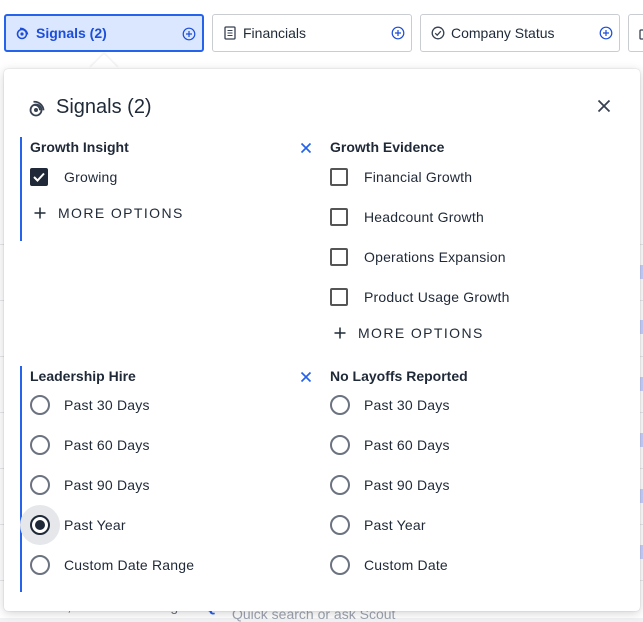 The height and width of the screenshot is (622, 643). What do you see at coordinates (129, 565) in the screenshot?
I see `option-label: Custom Date Range` at bounding box center [129, 565].